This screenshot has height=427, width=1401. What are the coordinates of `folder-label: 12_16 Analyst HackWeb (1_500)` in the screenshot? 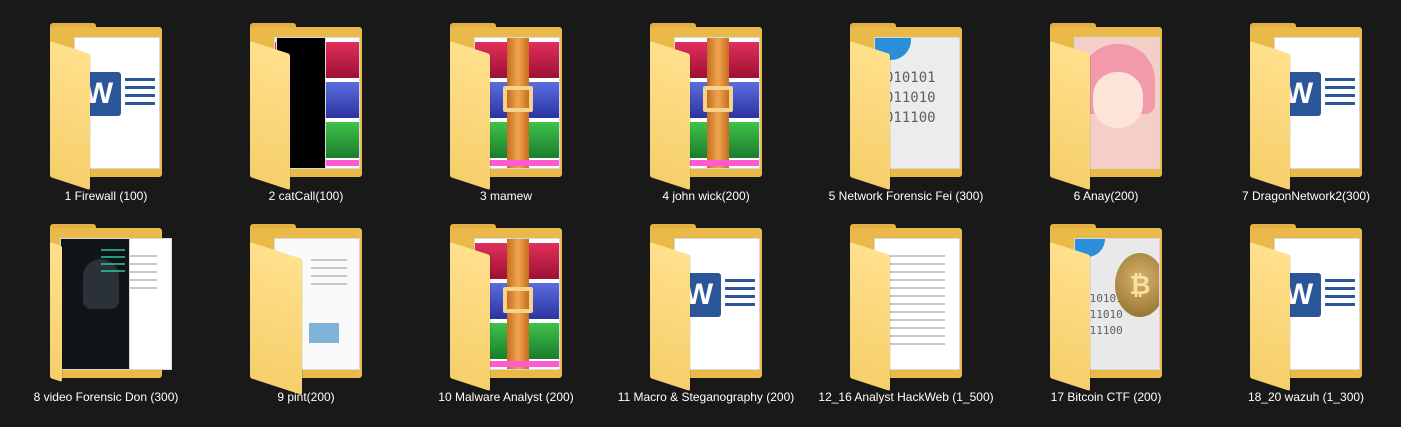 It's located at (906, 397).